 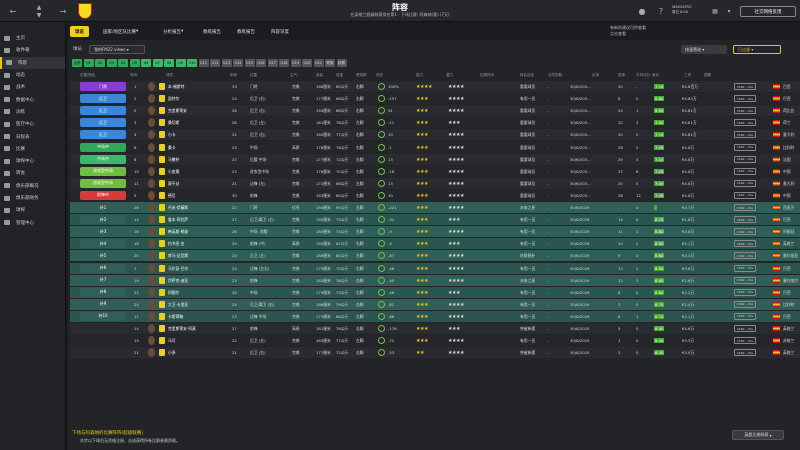 What do you see at coordinates (103, 86) in the screenshot?
I see `position-badge: 门将` at bounding box center [103, 86].